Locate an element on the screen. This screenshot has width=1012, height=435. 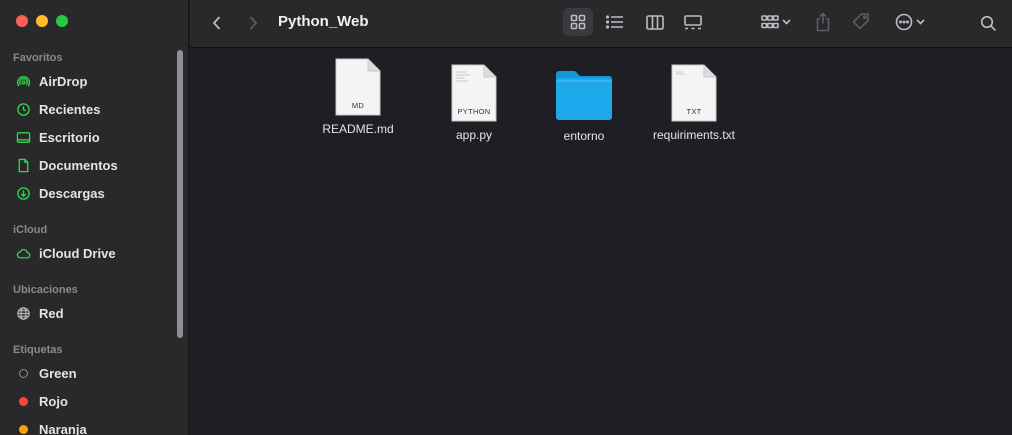
close-window-button is located at coordinates (22, 21).